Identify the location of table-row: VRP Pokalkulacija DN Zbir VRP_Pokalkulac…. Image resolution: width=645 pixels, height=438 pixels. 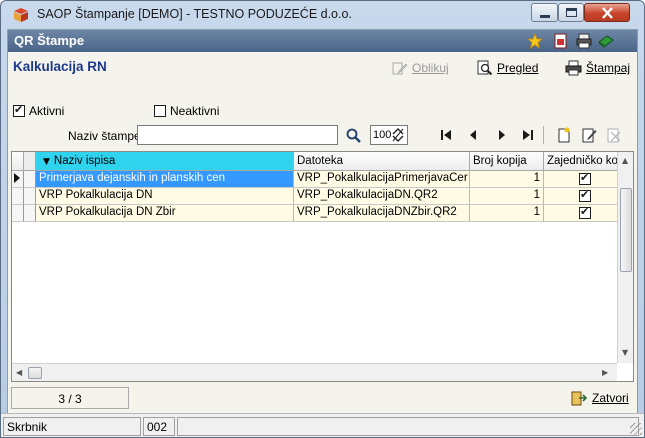
(319, 213).